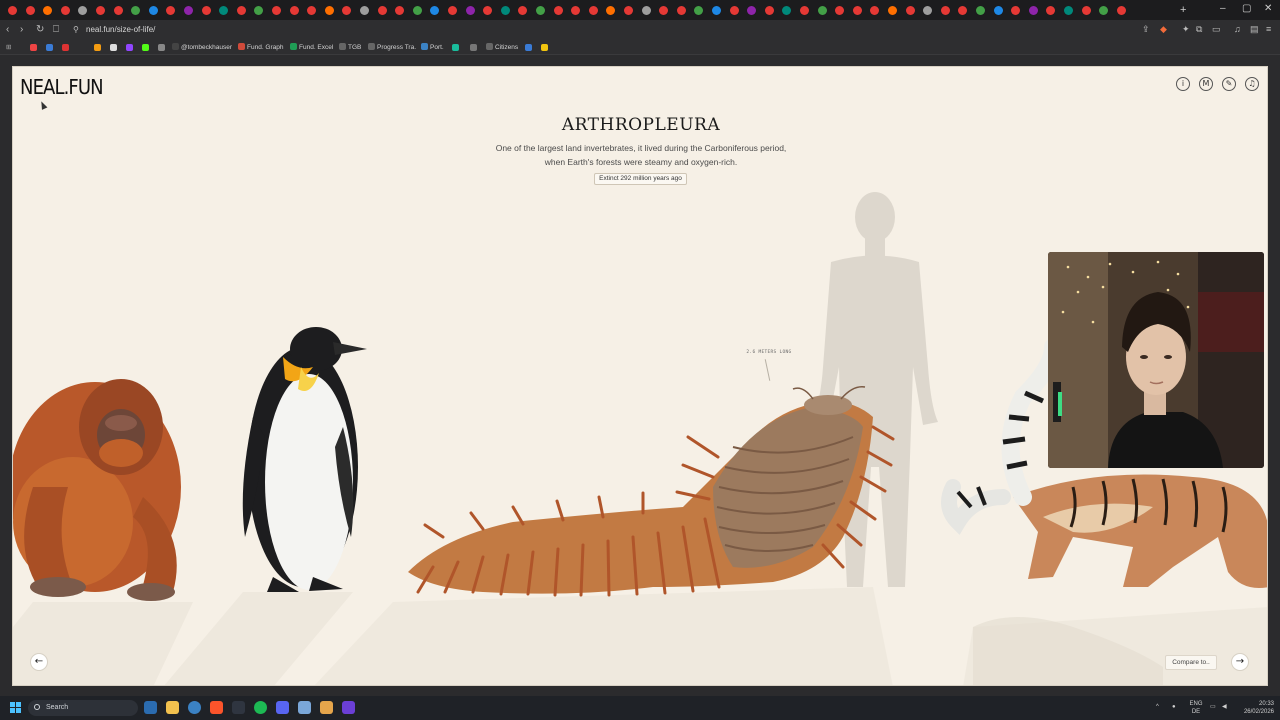 This screenshot has width=1280, height=720. What do you see at coordinates (1216, 29) in the screenshot?
I see `wallet-icon: ▭` at bounding box center [1216, 29].